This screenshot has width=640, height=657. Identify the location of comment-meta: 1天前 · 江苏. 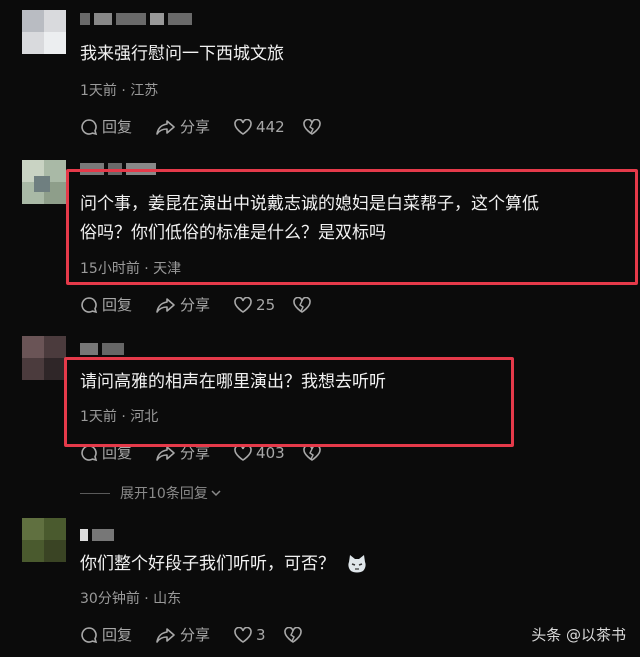
(119, 91).